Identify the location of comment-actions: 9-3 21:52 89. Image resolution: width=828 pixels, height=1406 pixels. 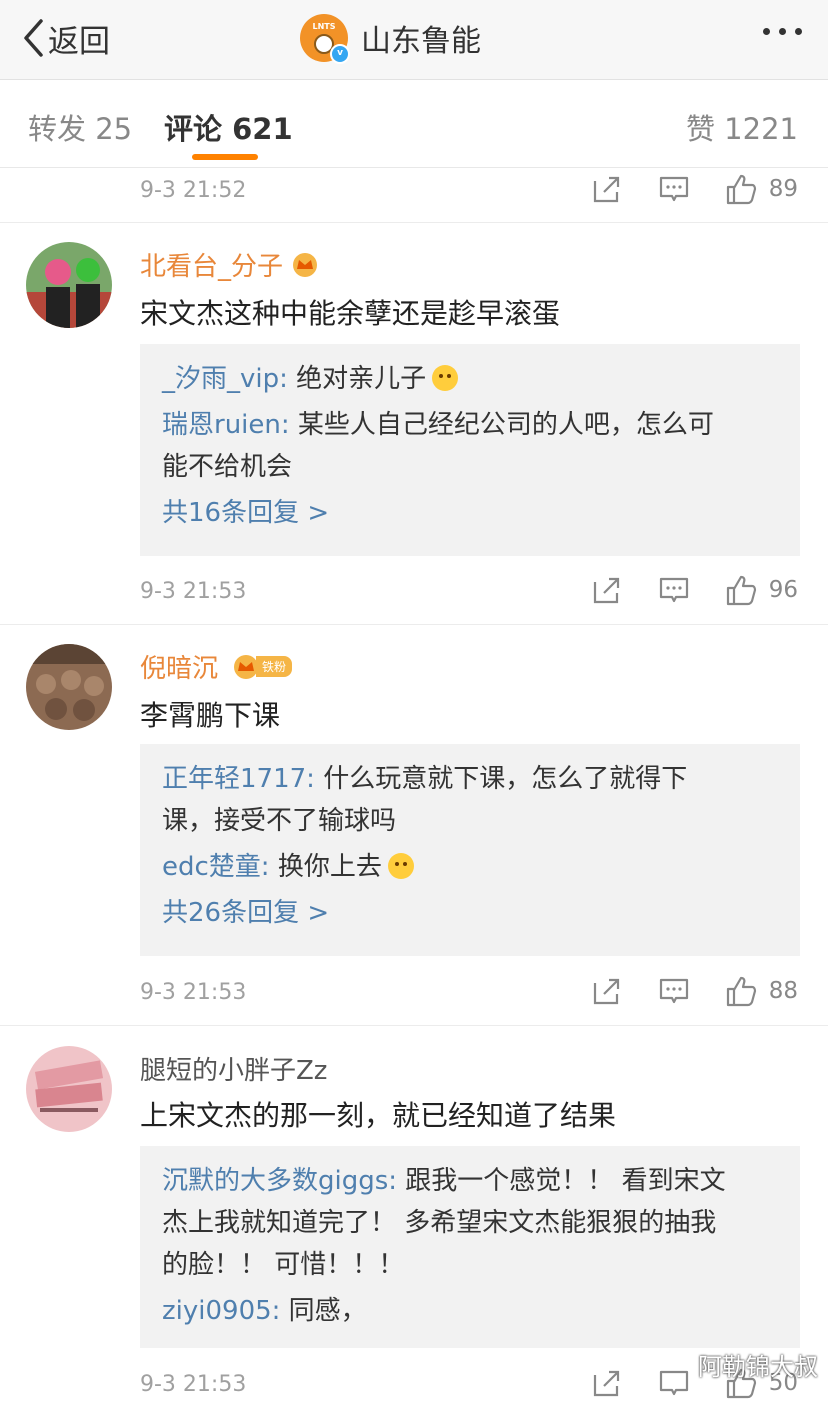
(414, 192).